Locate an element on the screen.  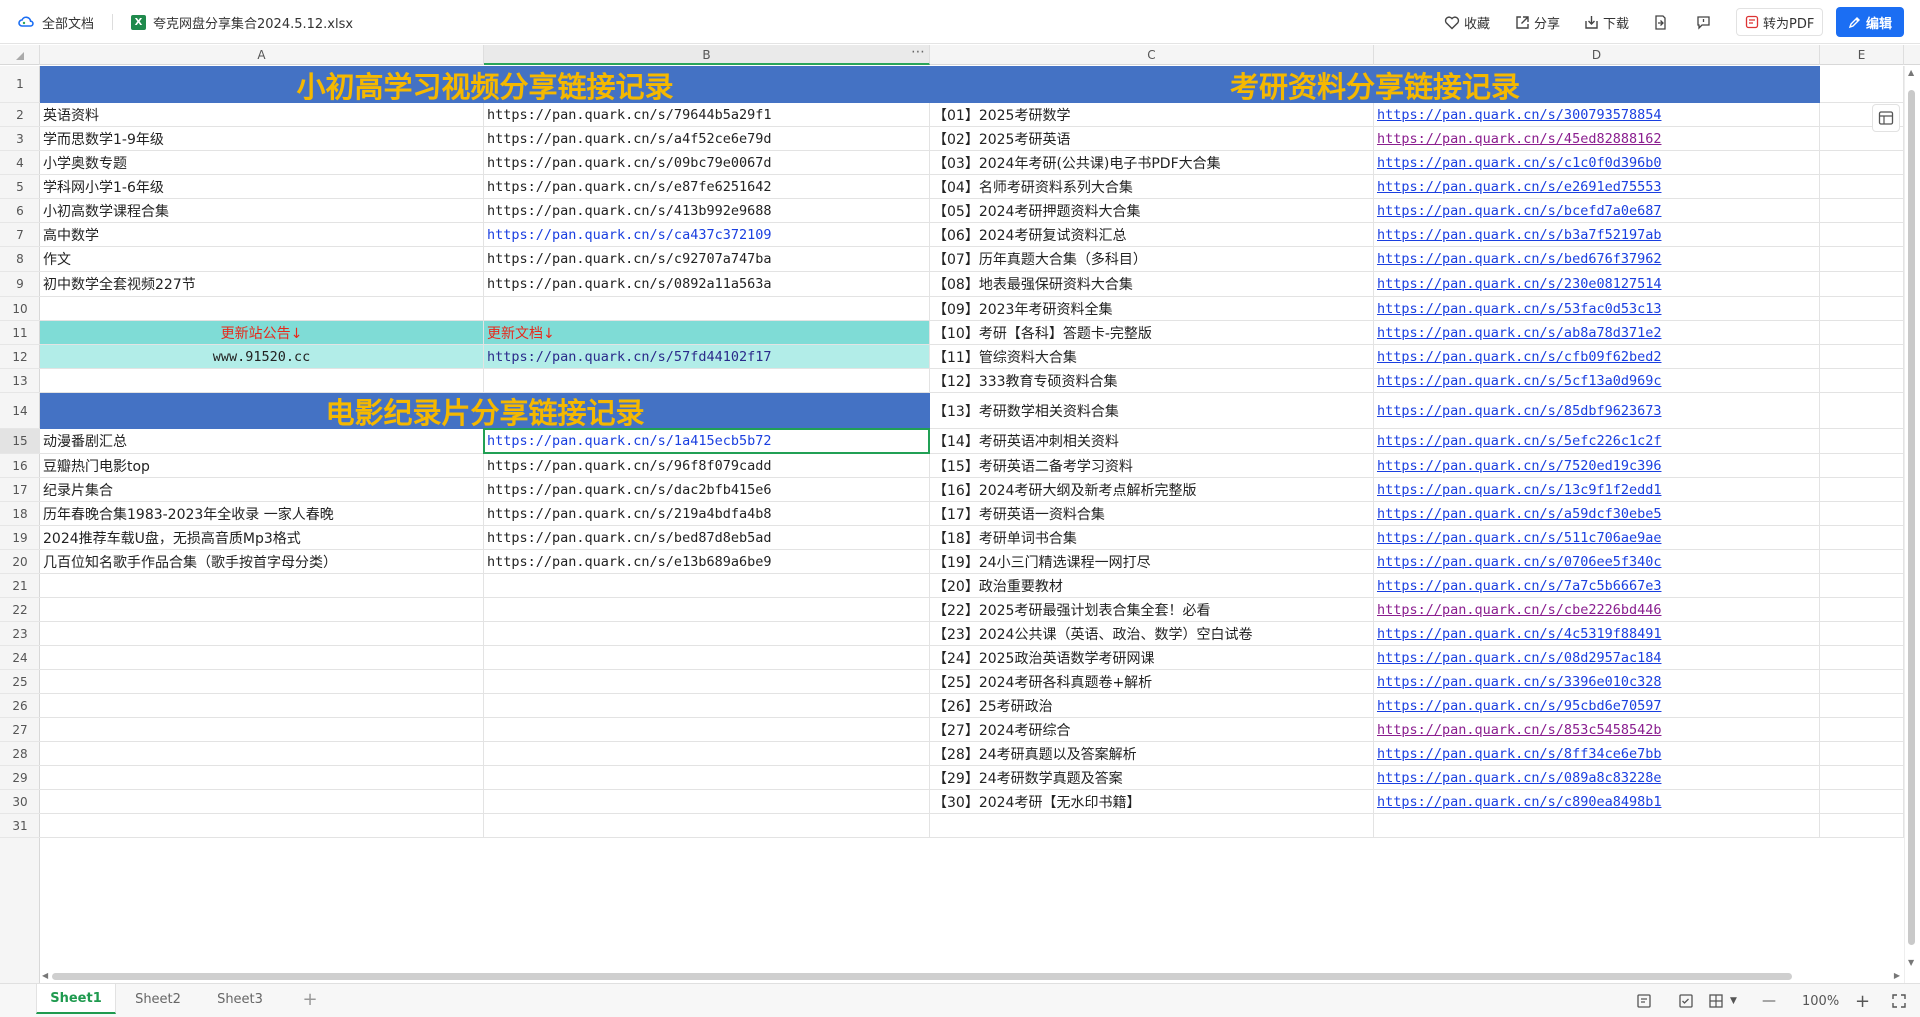
row-header: 4 is located at coordinates (20, 163).